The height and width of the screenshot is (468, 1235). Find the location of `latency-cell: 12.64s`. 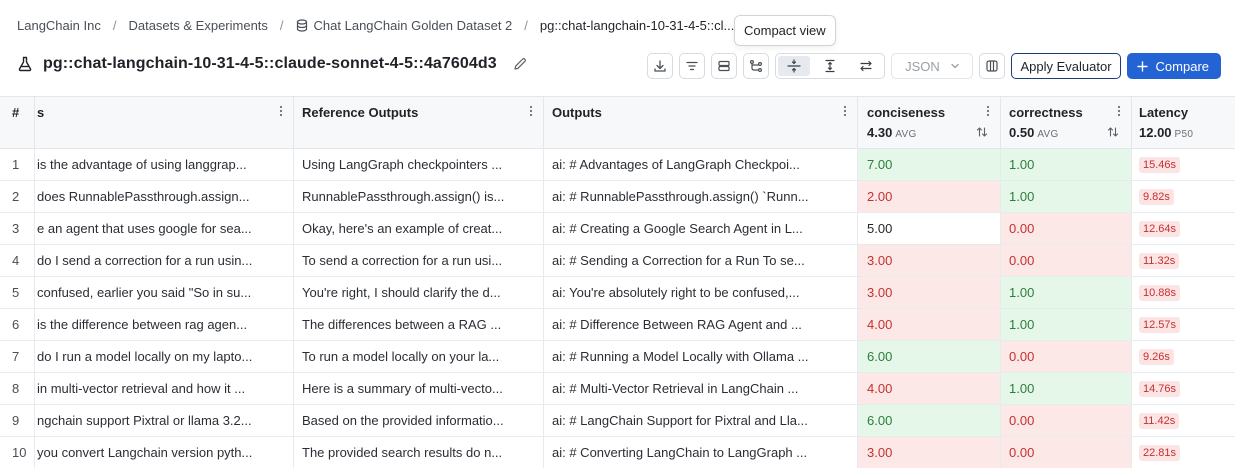

latency-cell: 12.64s is located at coordinates (1183, 228).